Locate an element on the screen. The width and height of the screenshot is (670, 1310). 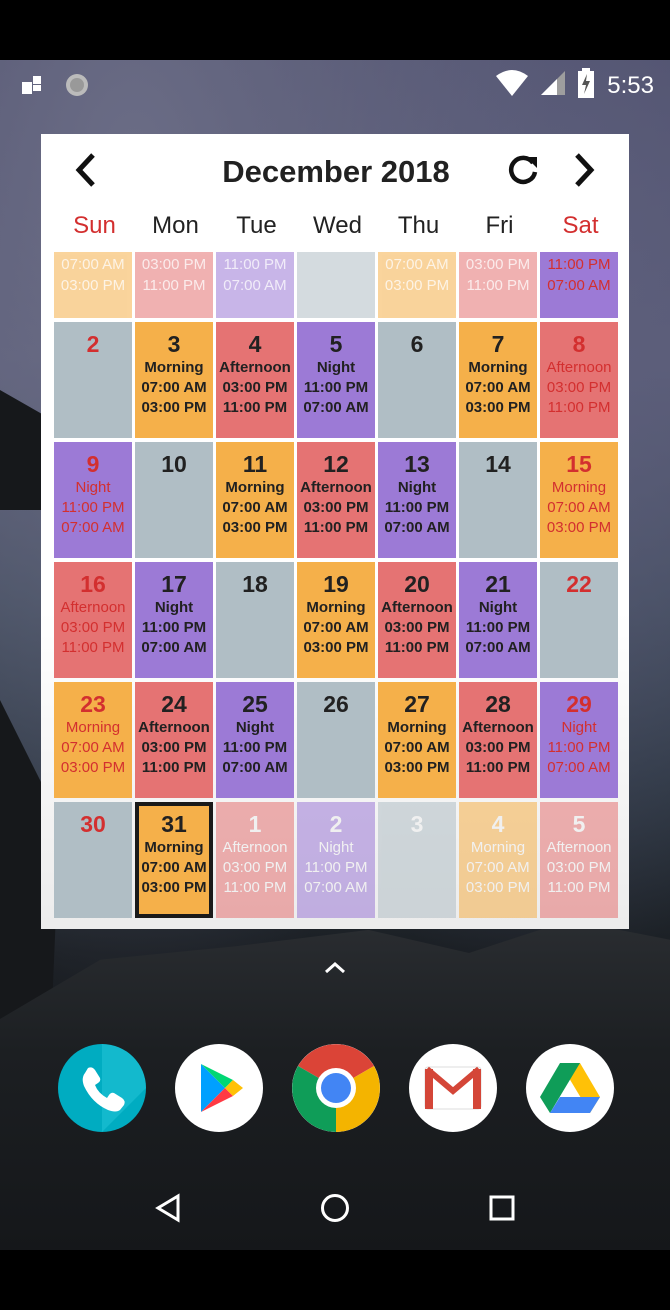
calendar-day-cell-today: 31 Morning 07:00 AM 03:00 PM is located at coordinates (174, 860).